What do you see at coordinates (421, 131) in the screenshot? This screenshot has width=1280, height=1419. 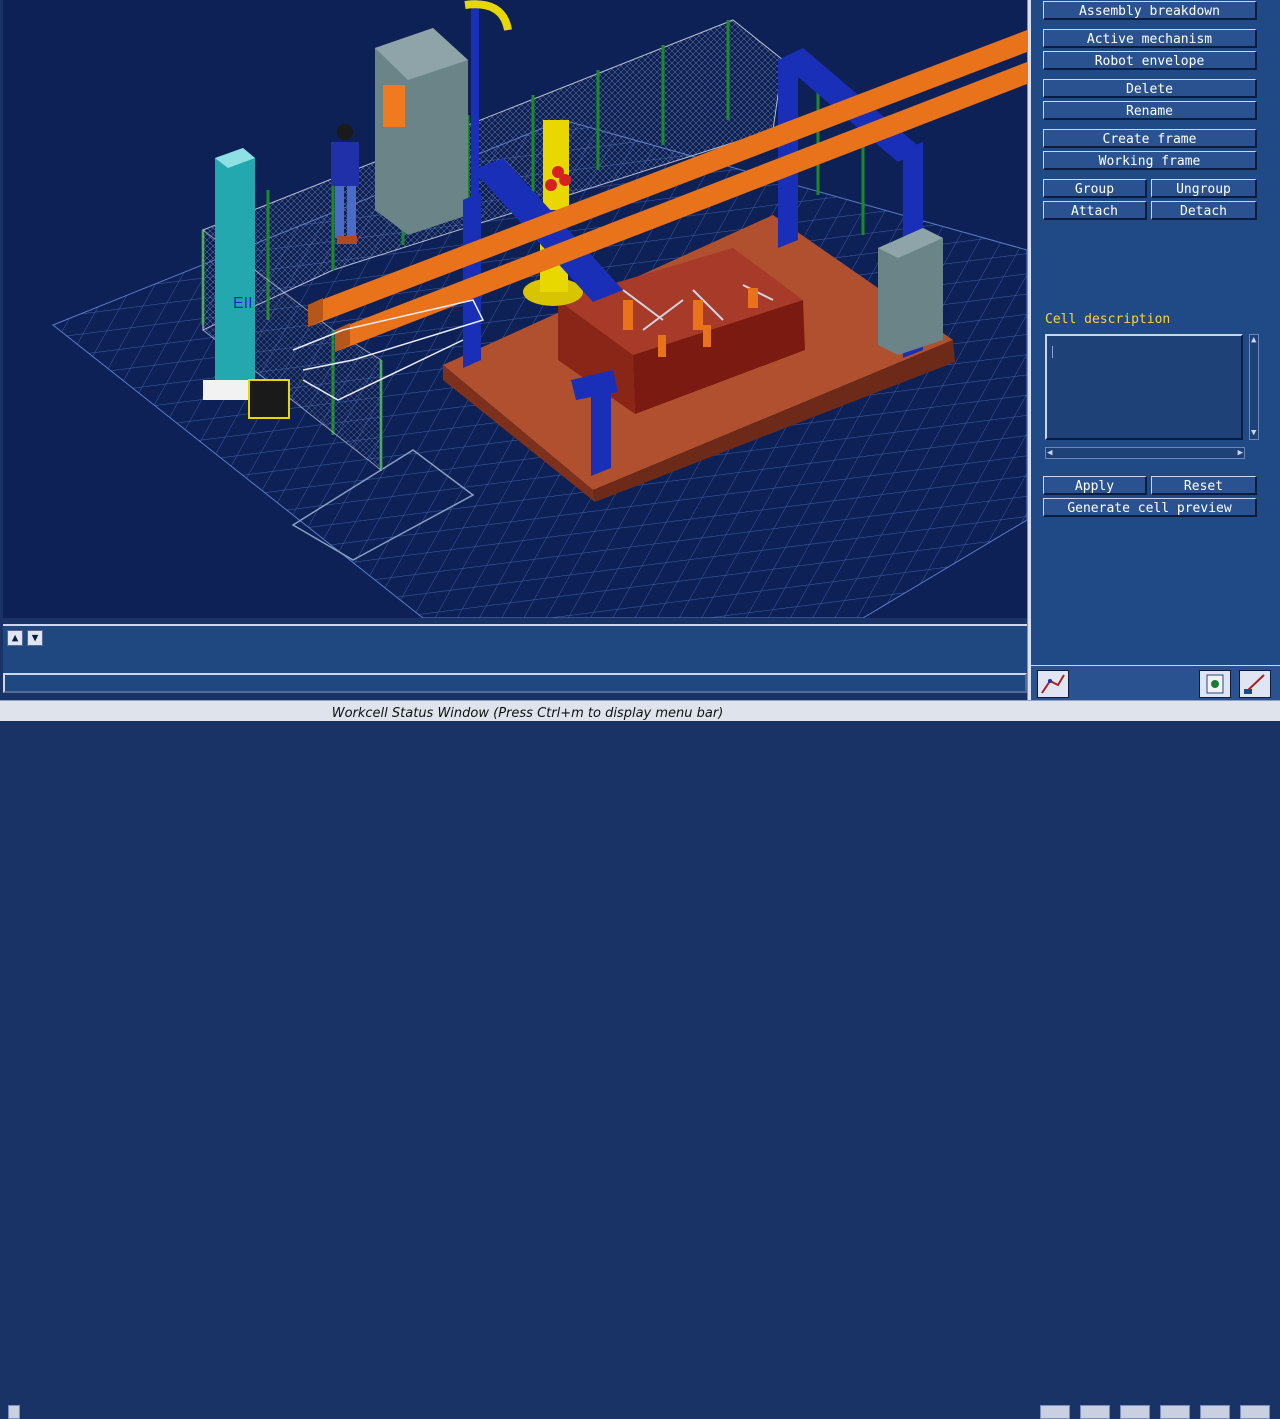 I see `control-cabinet` at bounding box center [421, 131].